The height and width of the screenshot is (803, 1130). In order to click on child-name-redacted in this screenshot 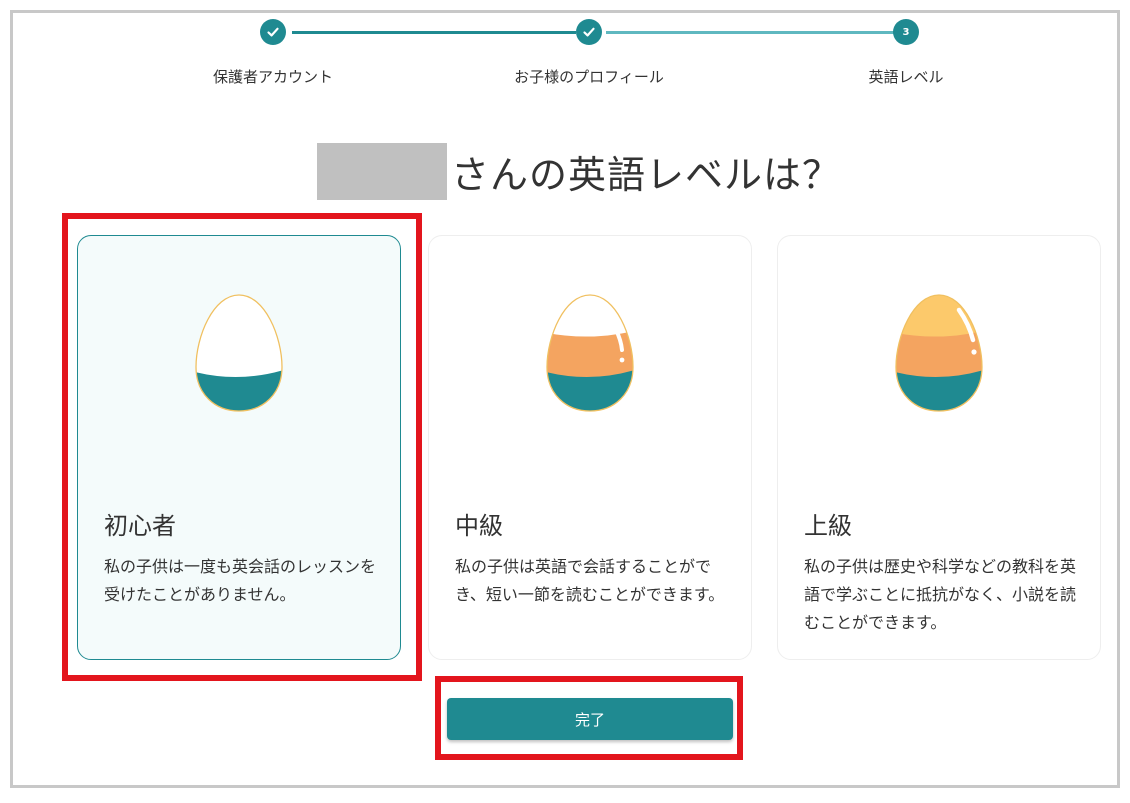, I will do `click(382, 171)`.